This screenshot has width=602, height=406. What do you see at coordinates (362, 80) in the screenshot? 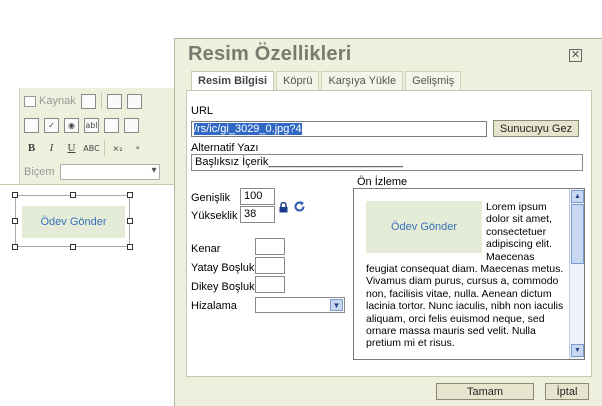
I see `tab-upload: Karşıya Yükle` at bounding box center [362, 80].